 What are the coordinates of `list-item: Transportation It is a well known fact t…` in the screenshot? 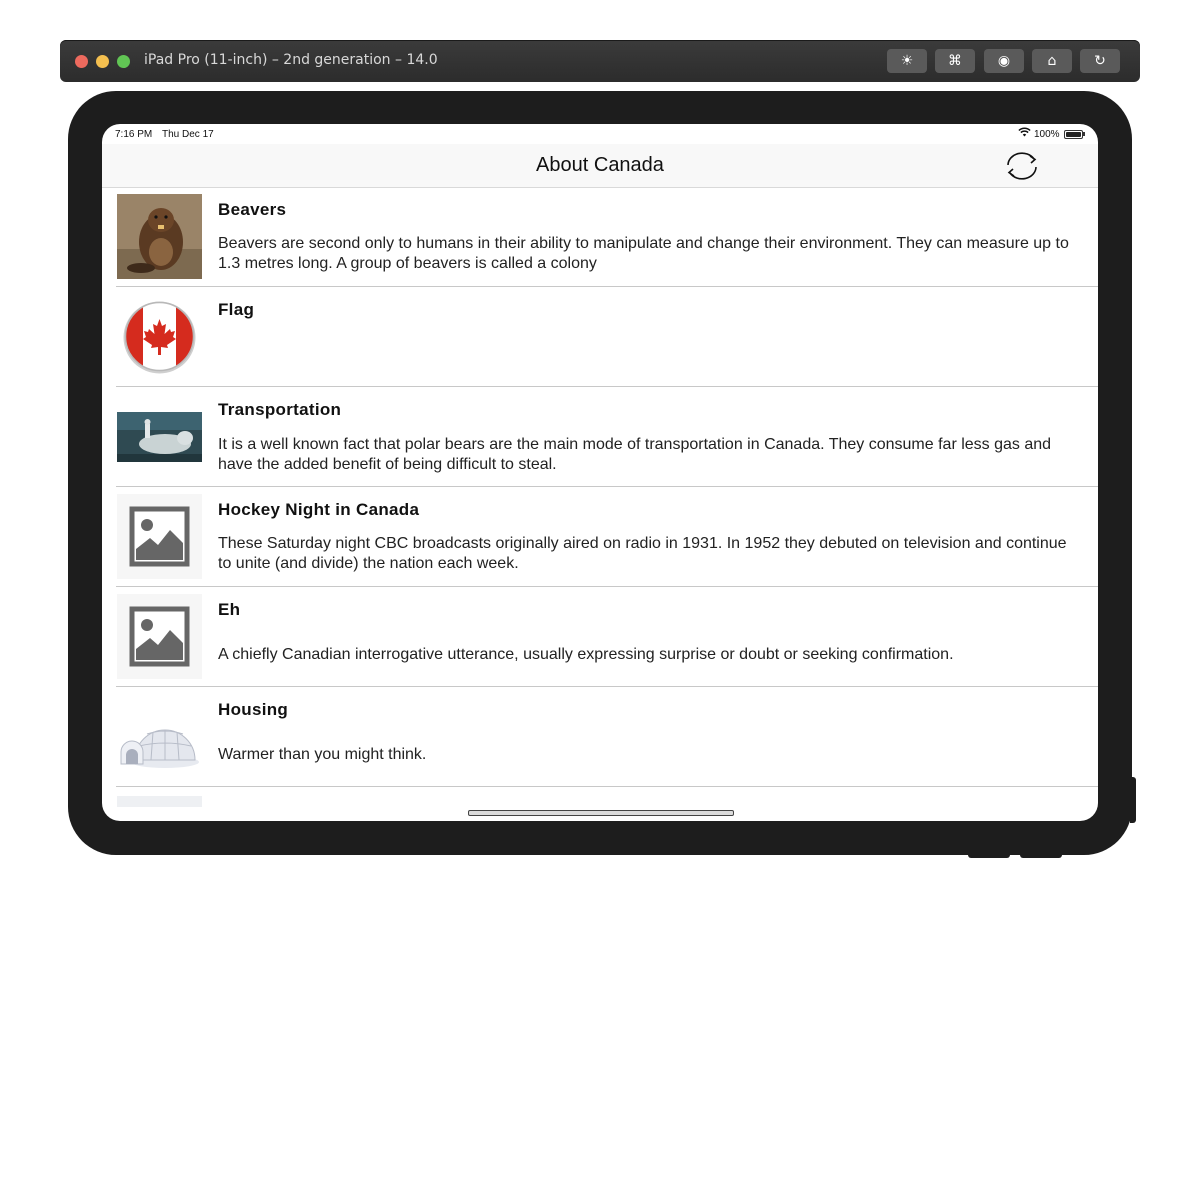 It's located at (600, 437).